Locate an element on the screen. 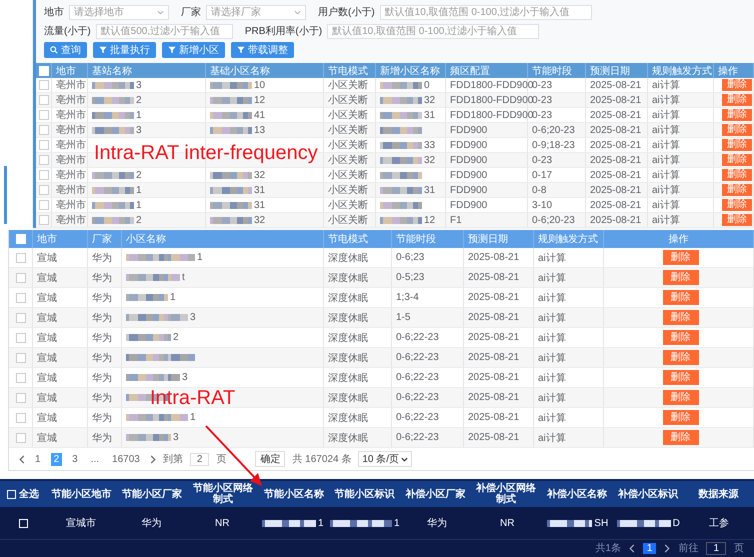 The height and width of the screenshot is (557, 754). table-cell-text: 华为 is located at coordinates (102, 378).